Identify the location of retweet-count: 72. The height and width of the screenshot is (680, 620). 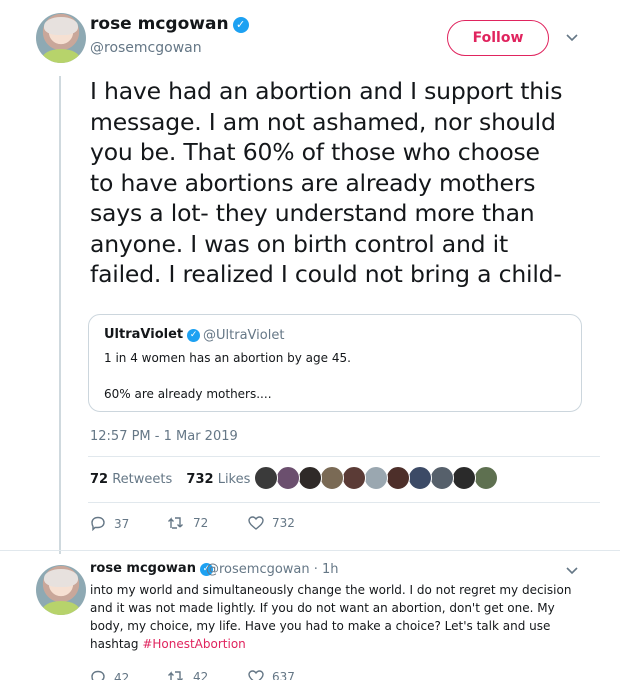
(201, 523).